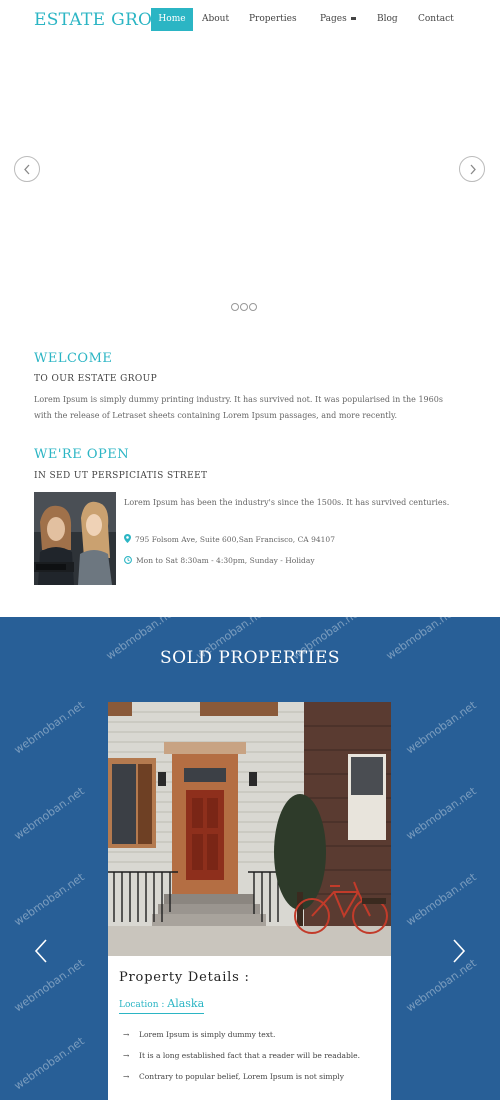 The width and height of the screenshot is (500, 1100). Describe the element at coordinates (73, 358) in the screenshot. I see `welcome-title: WELCOME` at that location.